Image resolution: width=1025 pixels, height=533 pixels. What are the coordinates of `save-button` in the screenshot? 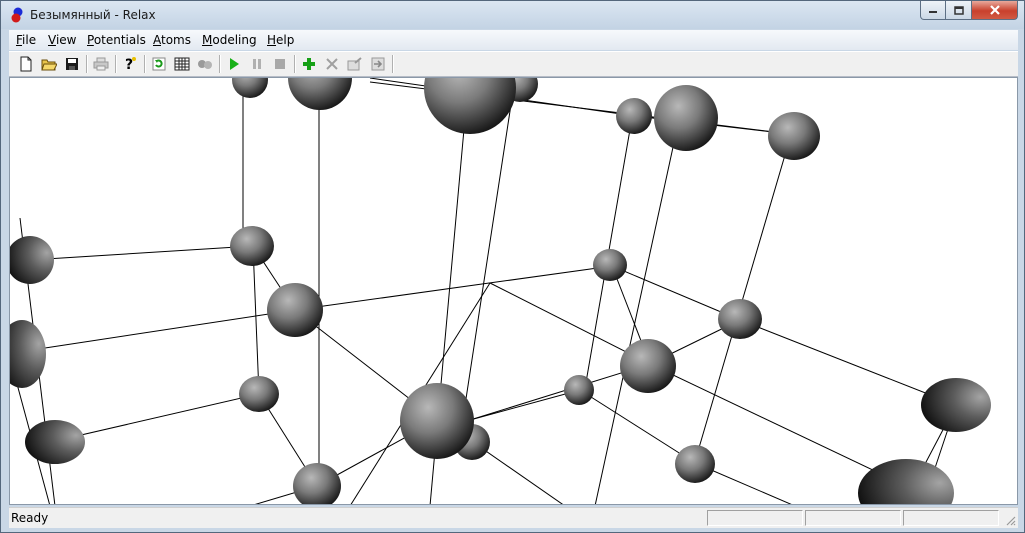 It's located at (72, 64).